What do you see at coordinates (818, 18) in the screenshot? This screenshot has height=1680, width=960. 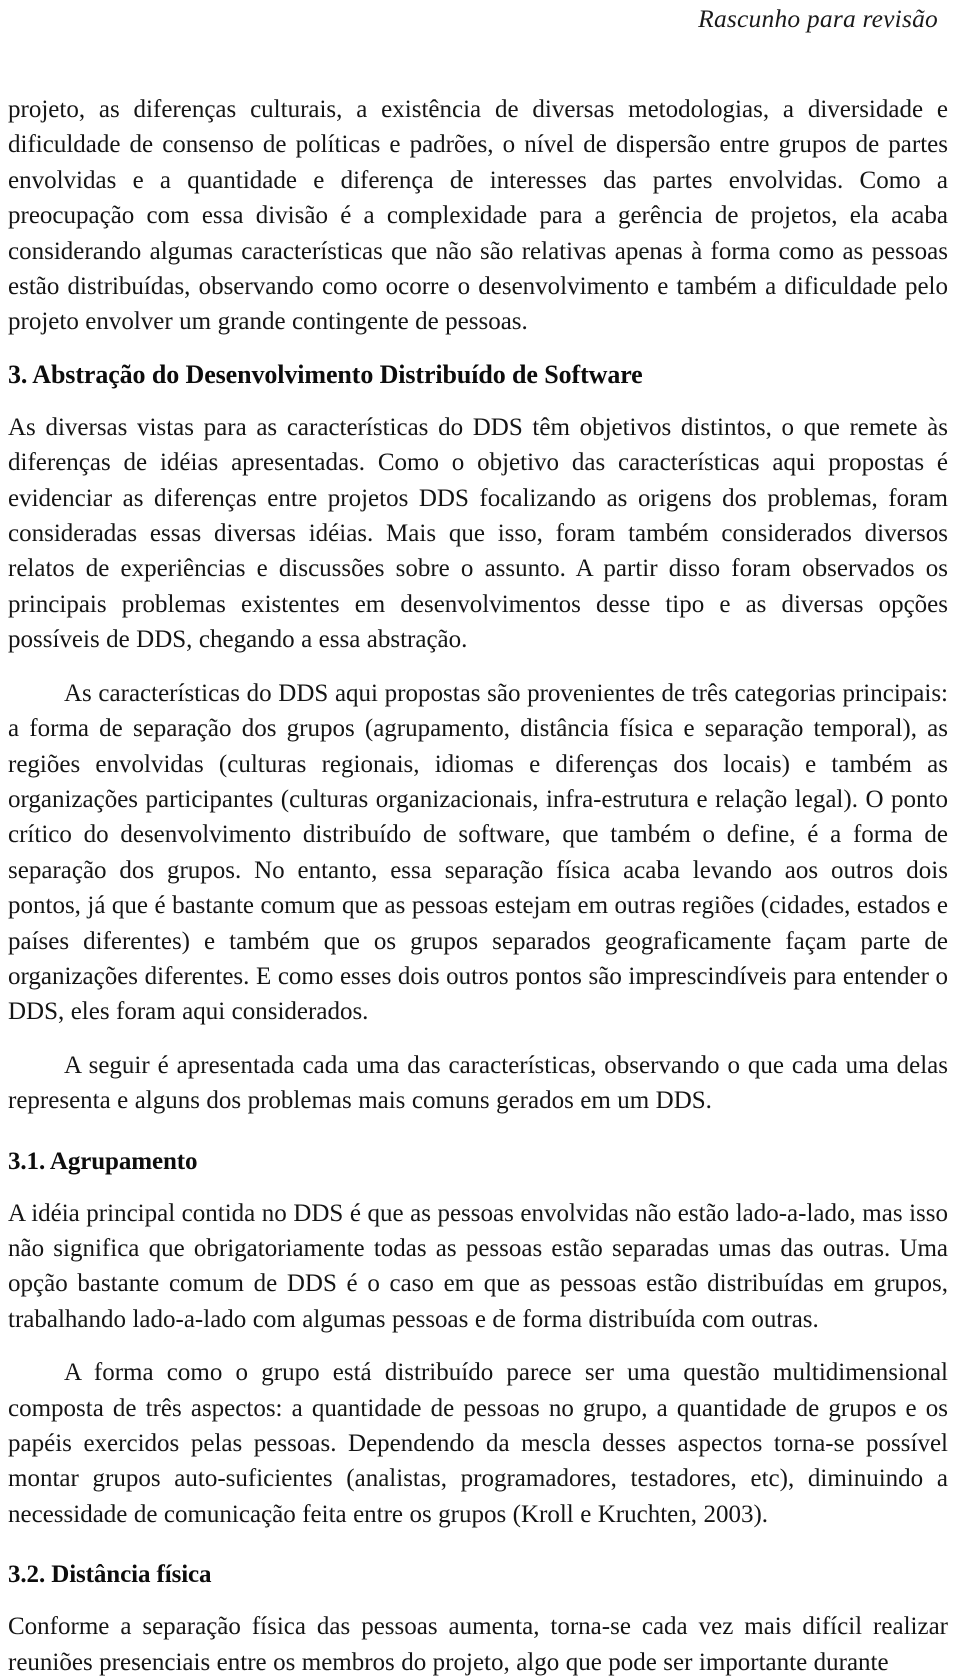 I see `running-header: Rascunho para revisão` at bounding box center [818, 18].